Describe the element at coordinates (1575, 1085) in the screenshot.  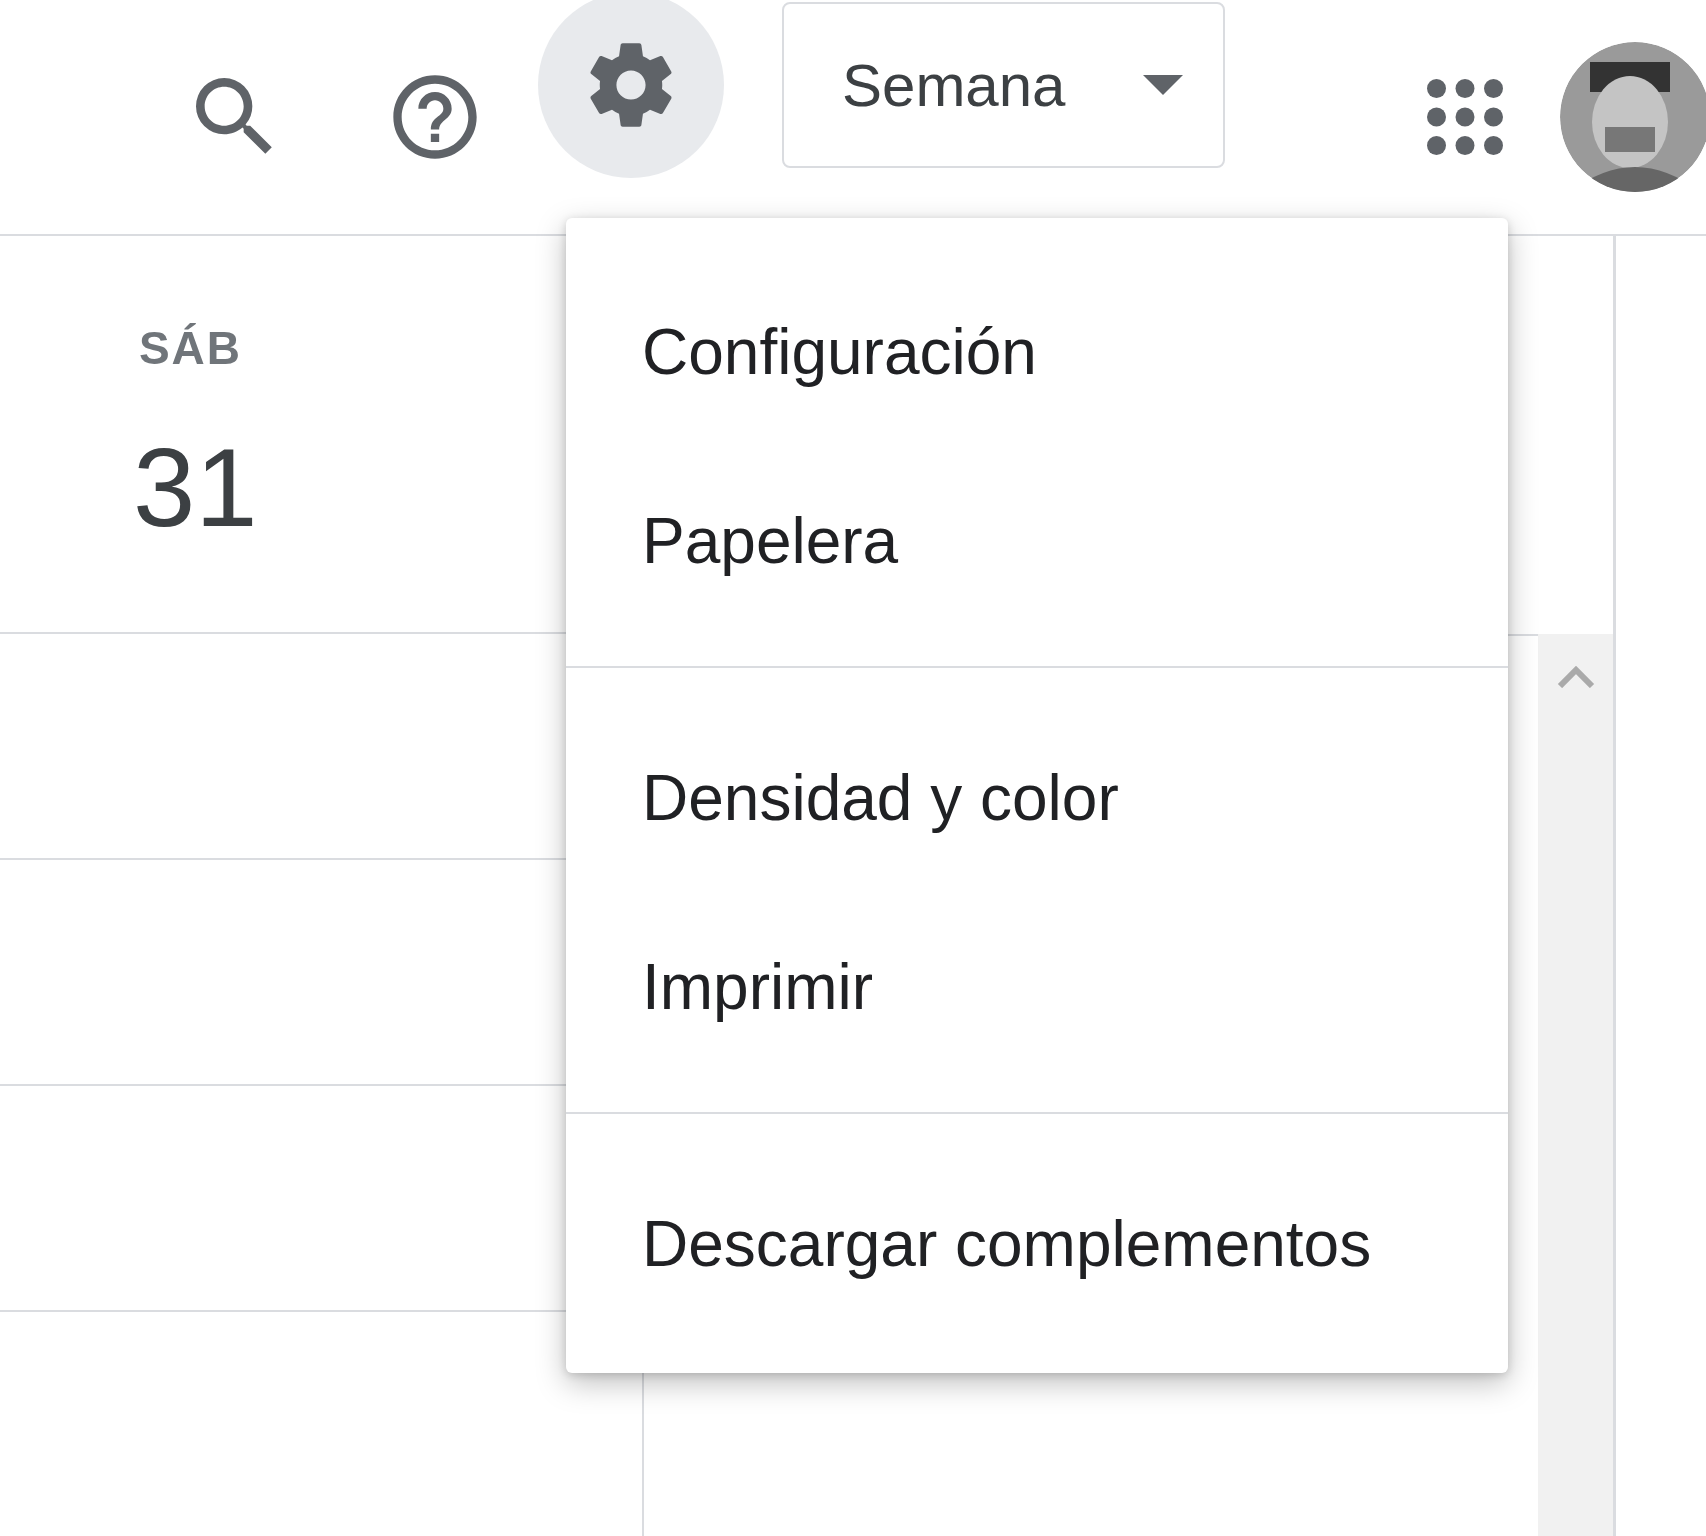
I see `scrollbar` at that location.